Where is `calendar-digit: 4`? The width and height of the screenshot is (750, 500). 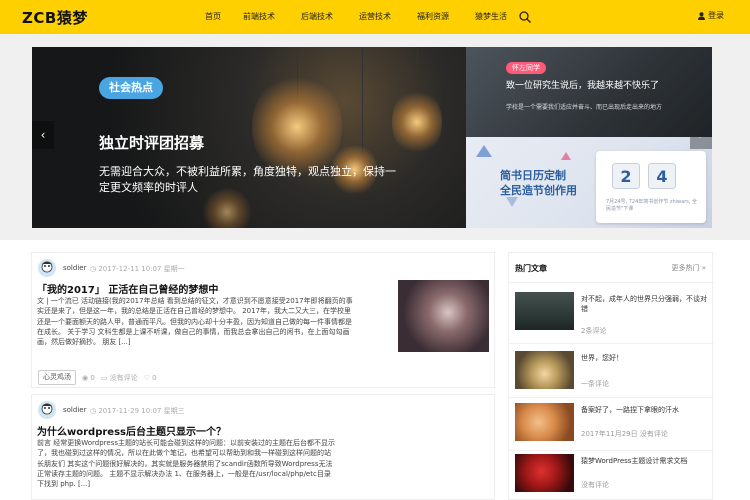
calendar-digit: 4 is located at coordinates (662, 176).